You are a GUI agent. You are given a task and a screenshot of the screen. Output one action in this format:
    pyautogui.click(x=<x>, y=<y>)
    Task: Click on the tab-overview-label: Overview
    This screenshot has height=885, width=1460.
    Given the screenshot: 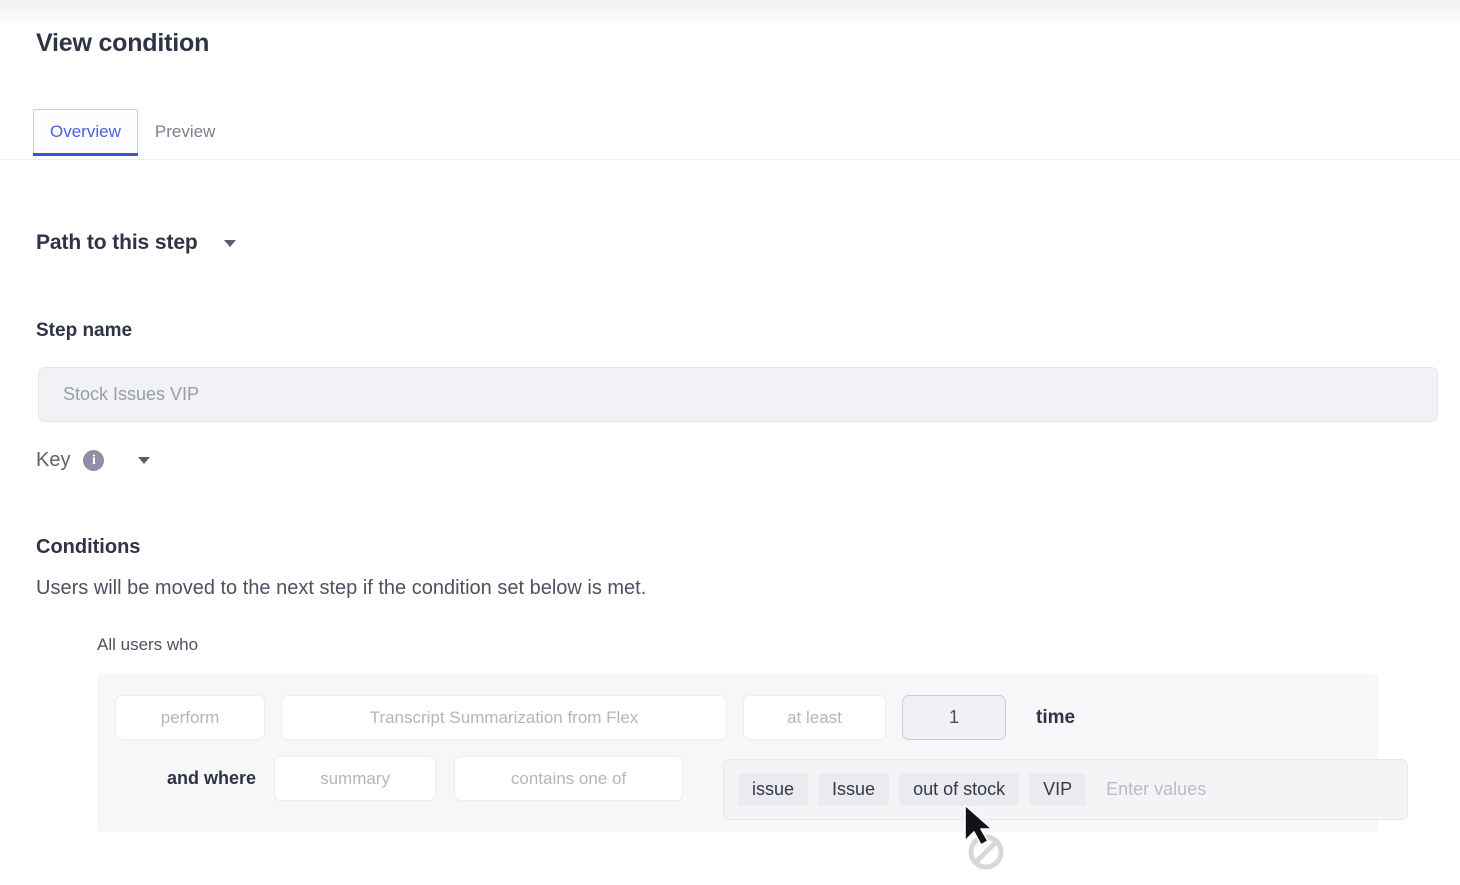 What is the action you would take?
    pyautogui.click(x=85, y=131)
    